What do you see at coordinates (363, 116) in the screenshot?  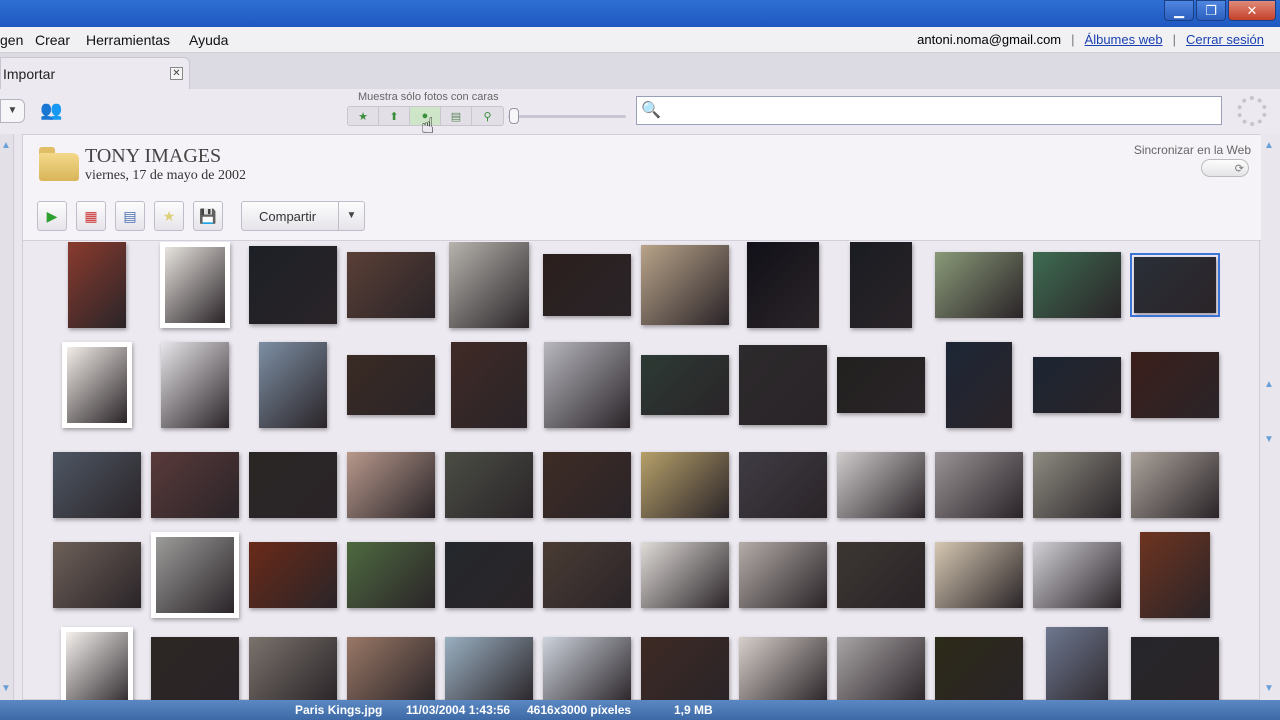 I see `star-filter-icon: ★` at bounding box center [363, 116].